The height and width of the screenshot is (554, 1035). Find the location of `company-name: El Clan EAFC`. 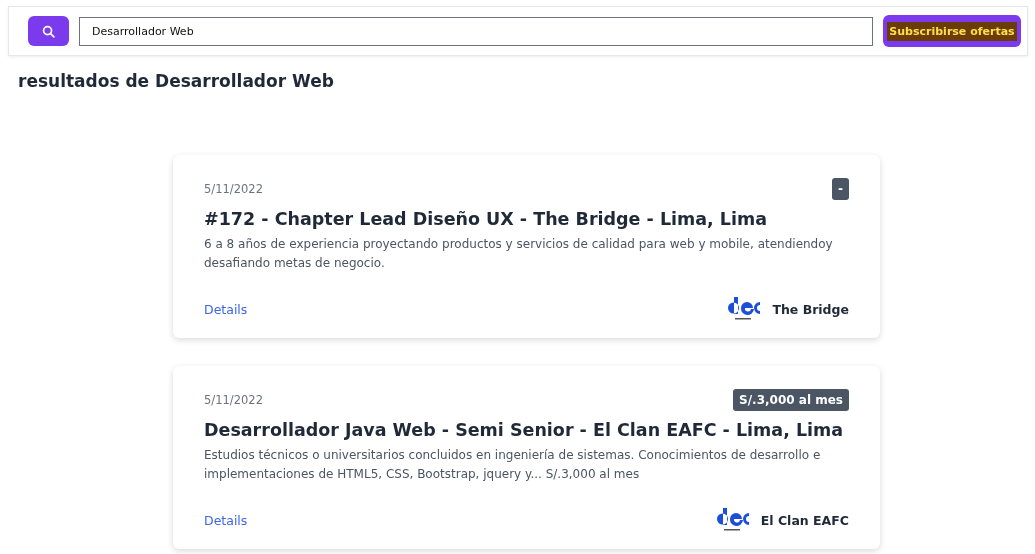

company-name: El Clan EAFC is located at coordinates (804, 520).